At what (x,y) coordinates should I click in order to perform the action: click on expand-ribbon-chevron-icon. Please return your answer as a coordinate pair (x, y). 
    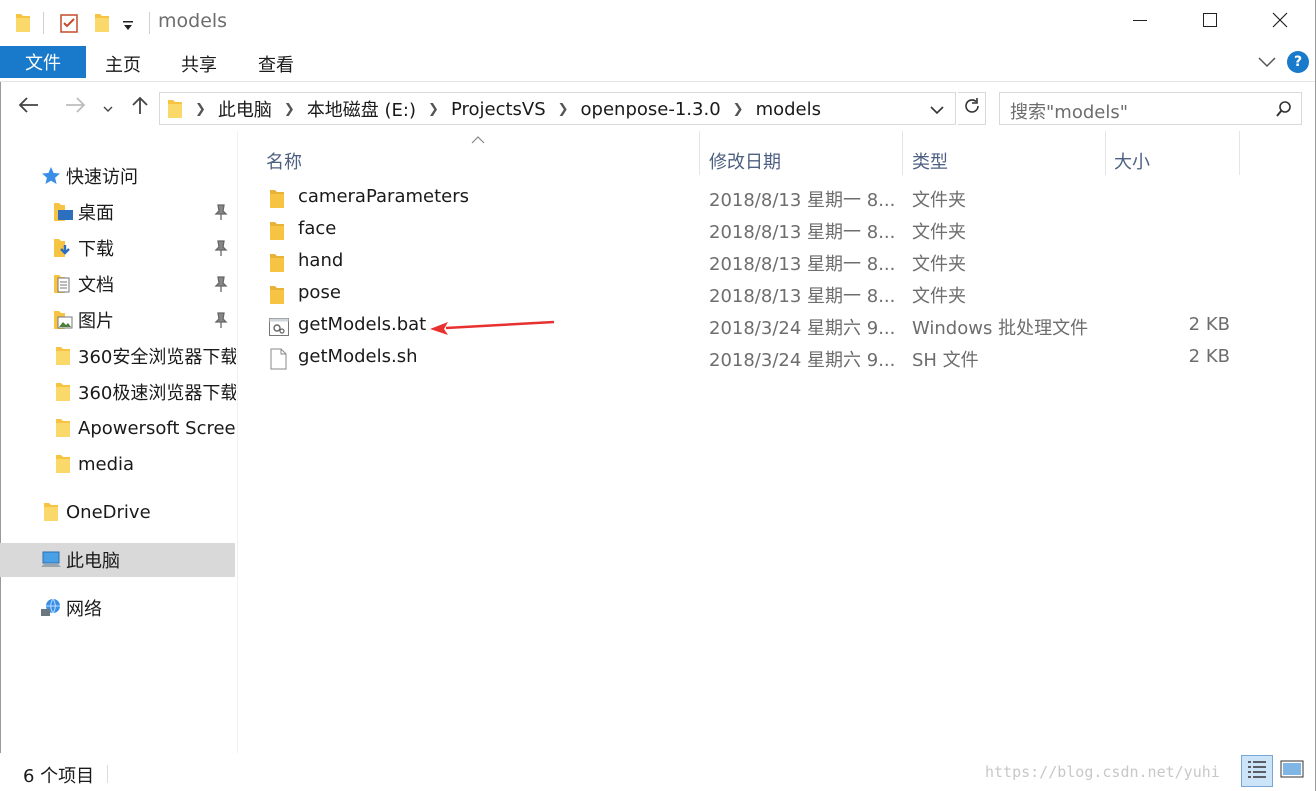
    Looking at the image, I should click on (1267, 62).